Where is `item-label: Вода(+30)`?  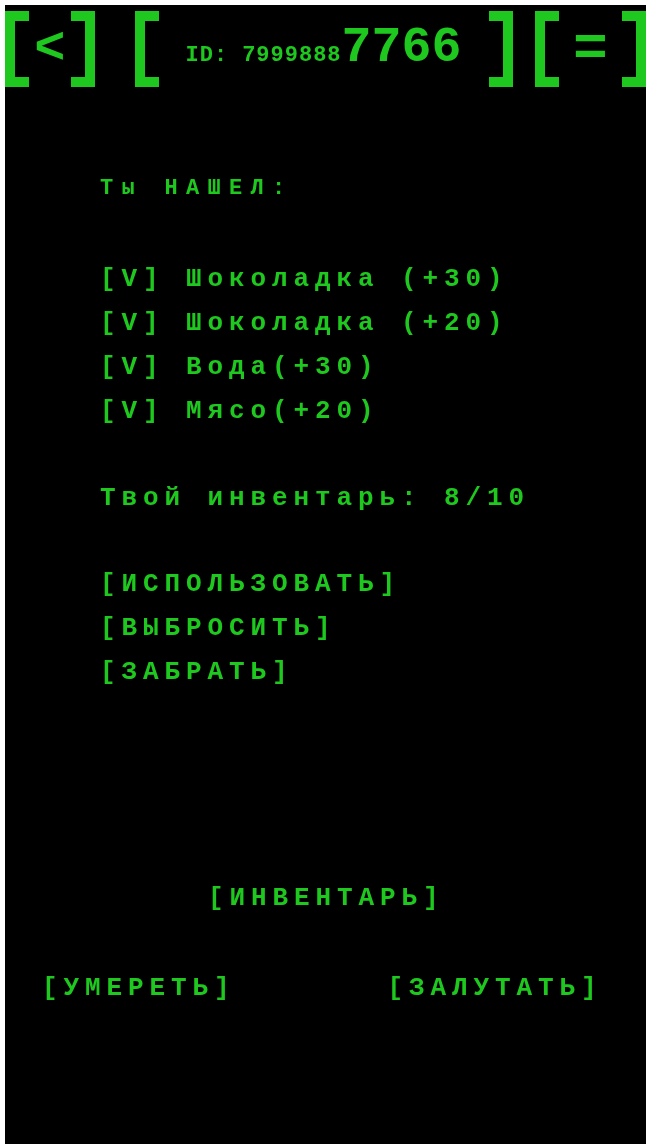 item-label: Вода(+30) is located at coordinates (283, 367).